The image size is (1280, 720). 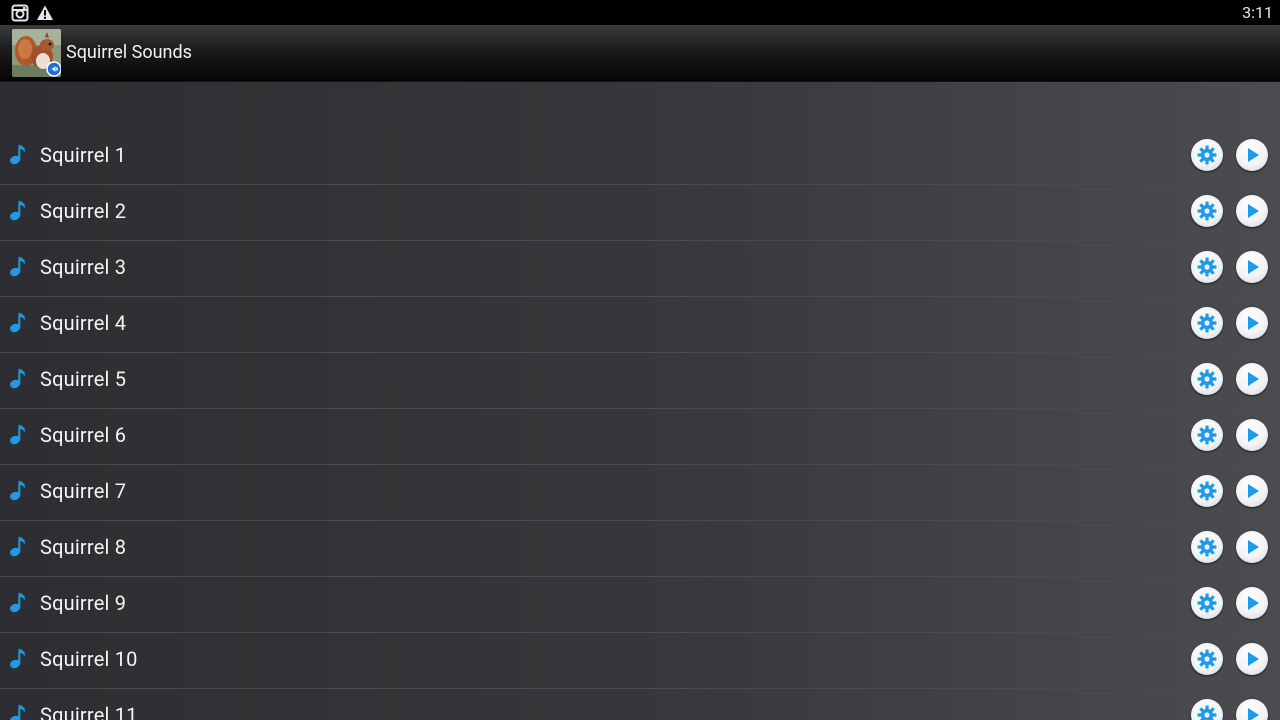 I want to click on list-item-label: Squirrel 1, so click(x=83, y=155).